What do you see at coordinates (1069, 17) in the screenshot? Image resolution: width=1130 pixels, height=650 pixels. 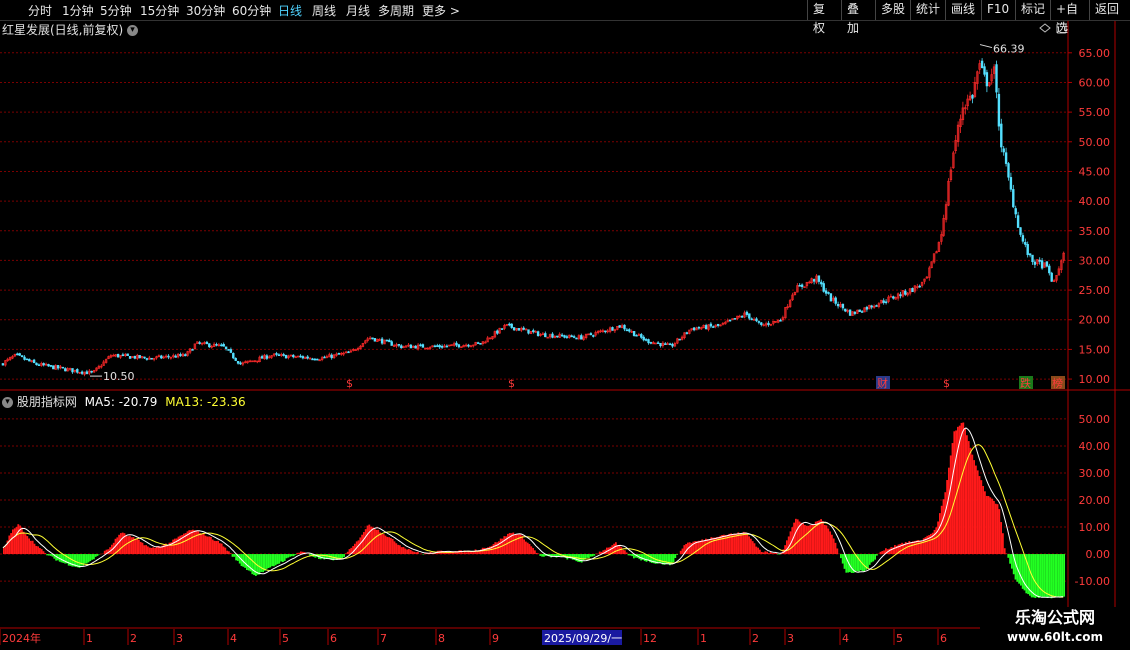 I see `action-button-7: +自选` at bounding box center [1069, 17].